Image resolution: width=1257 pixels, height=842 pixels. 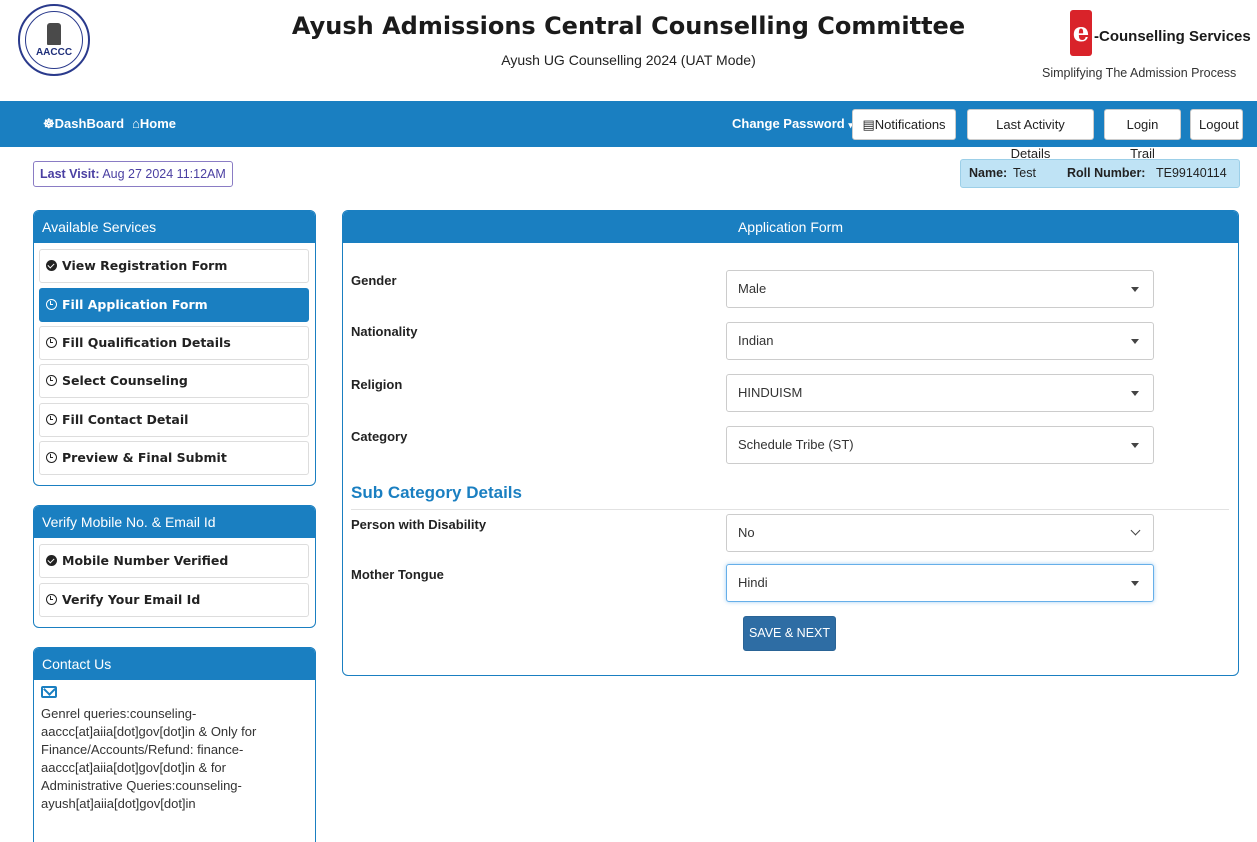 I want to click on last-visit-badge: Last Visit: Aug 27 2024 11:12AM, so click(x=133, y=174).